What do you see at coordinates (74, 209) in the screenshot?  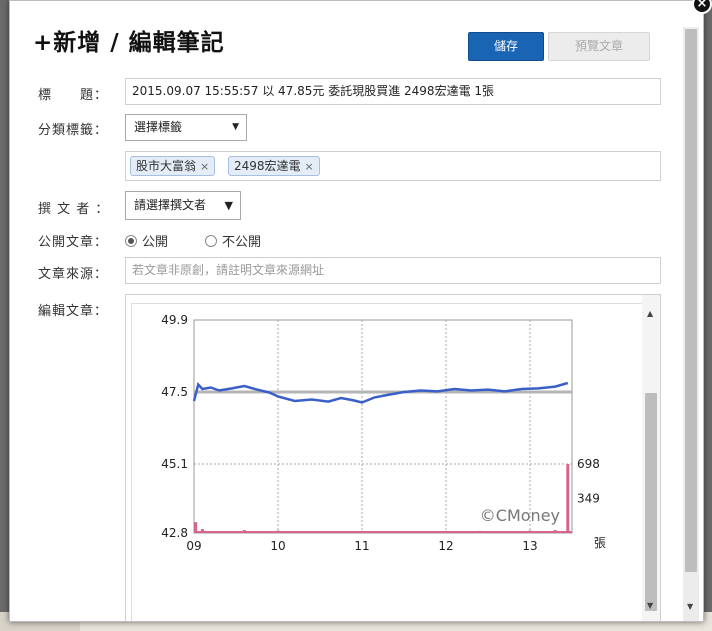 I see `author-label: 撰 文 者 ：` at bounding box center [74, 209].